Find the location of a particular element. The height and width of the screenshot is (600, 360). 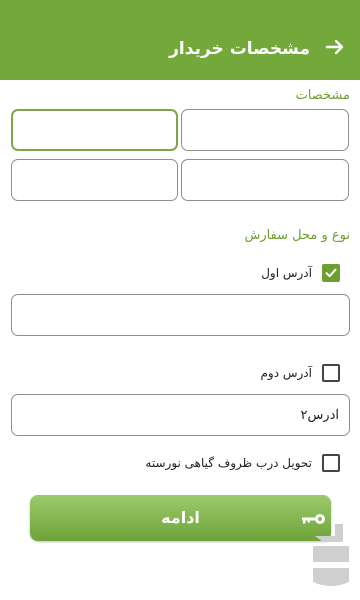

address1-option: آدرس اول is located at coordinates (300, 273).